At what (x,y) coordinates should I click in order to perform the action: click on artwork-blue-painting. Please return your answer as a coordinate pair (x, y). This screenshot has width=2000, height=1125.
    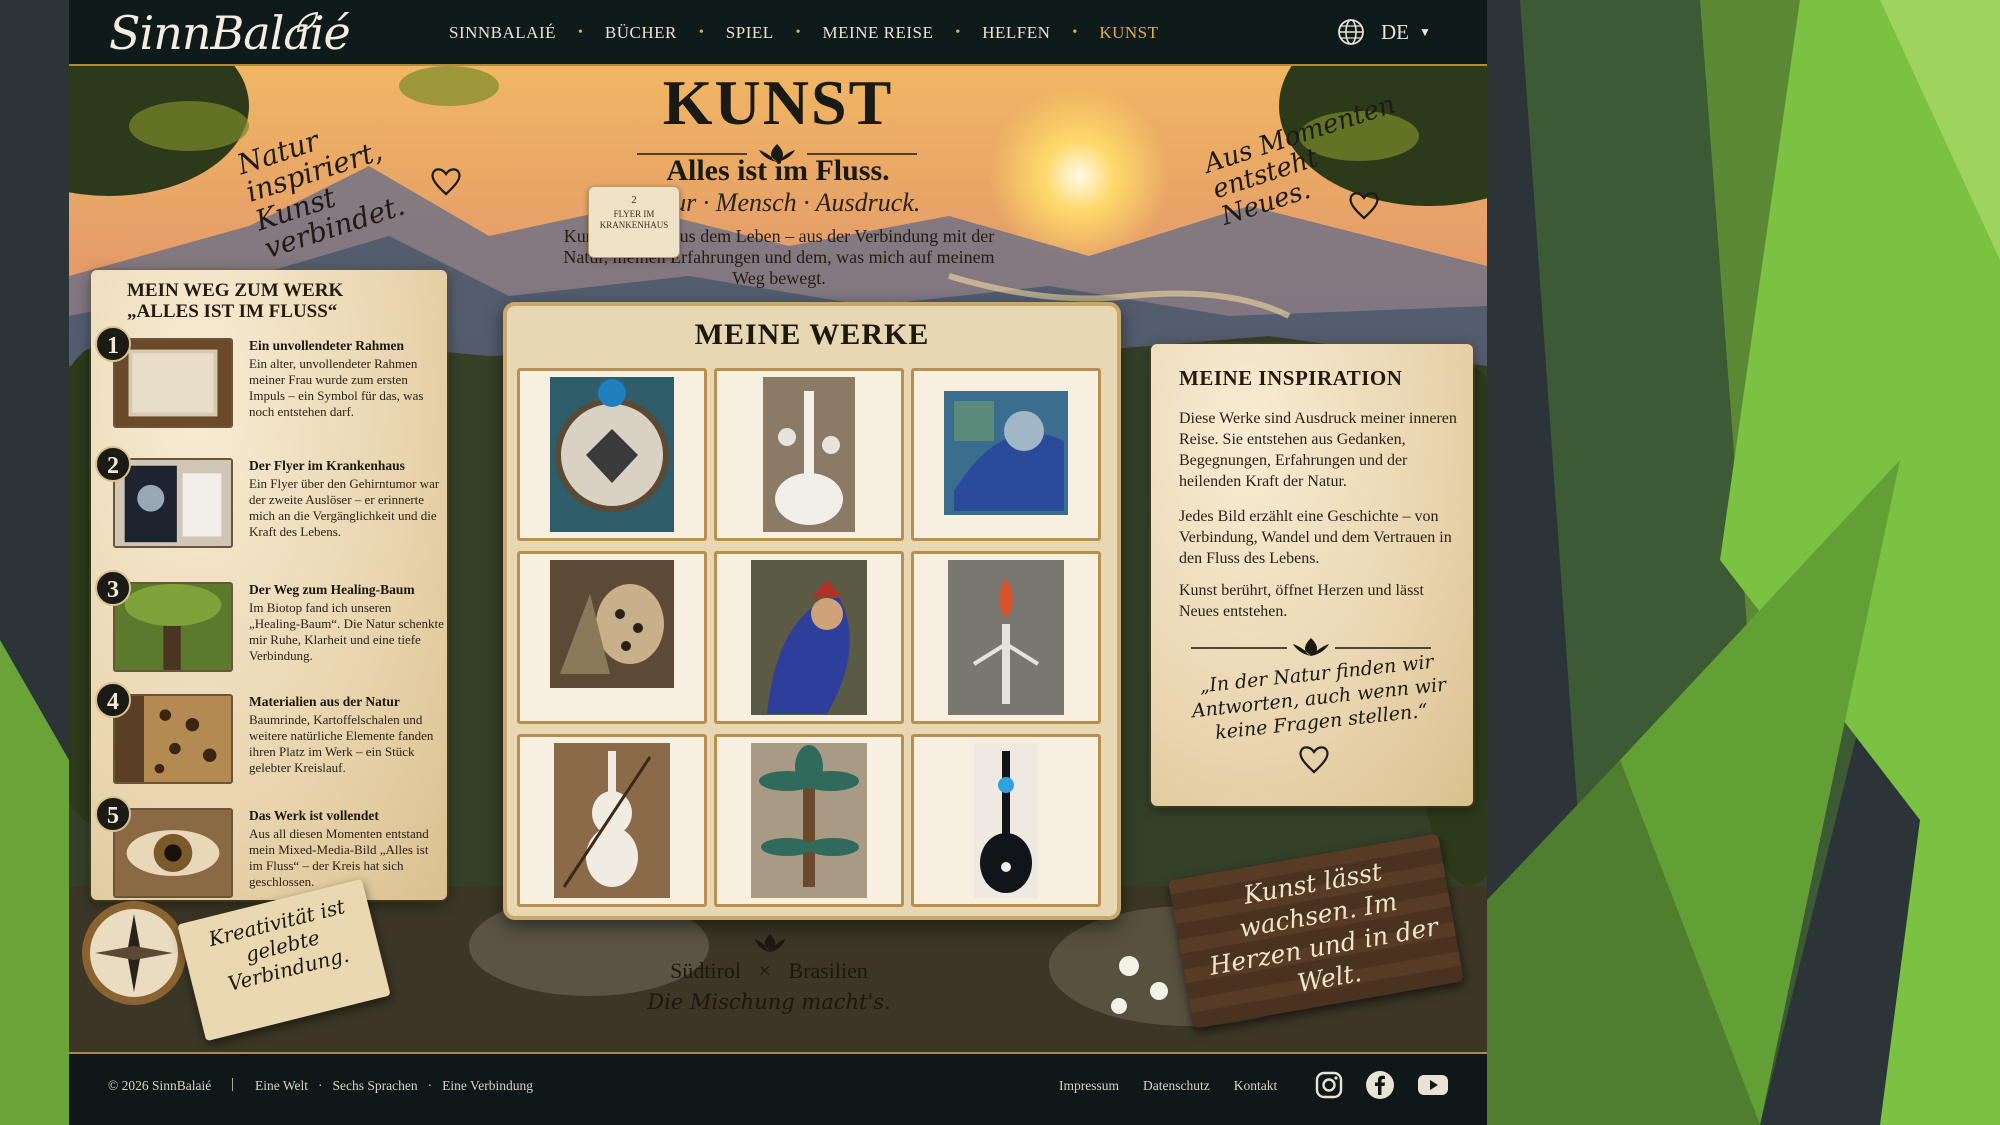
    Looking at the image, I should click on (1006, 454).